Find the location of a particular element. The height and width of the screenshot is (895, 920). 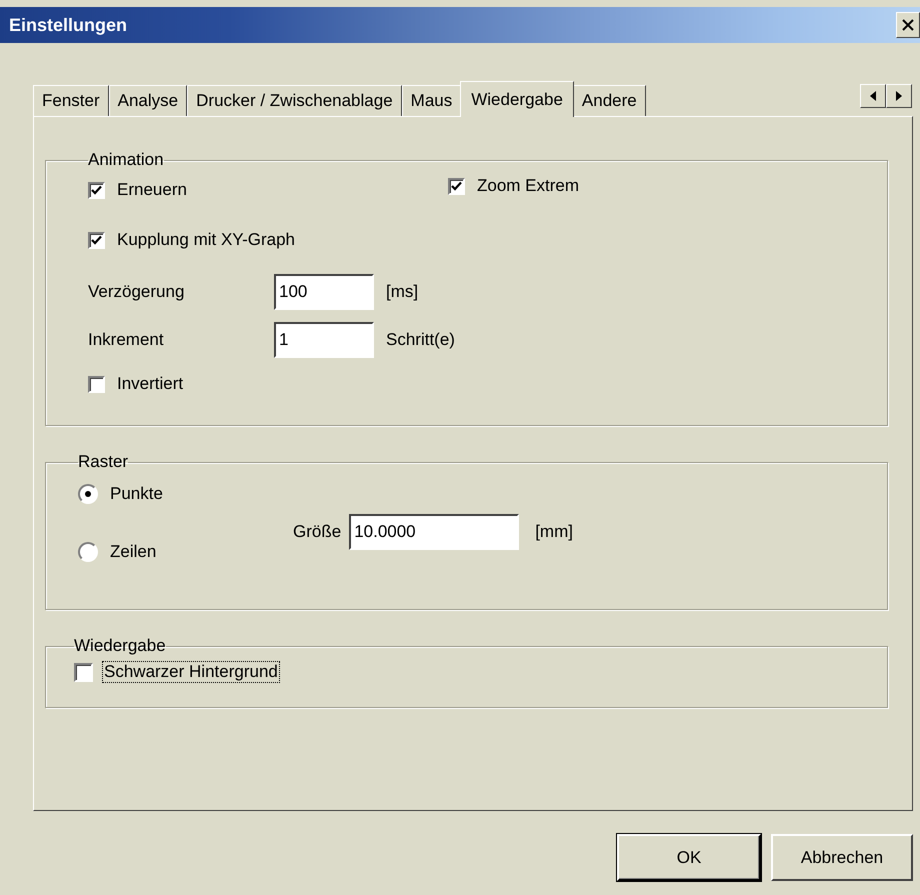

unit-label: [ms] is located at coordinates (403, 292).